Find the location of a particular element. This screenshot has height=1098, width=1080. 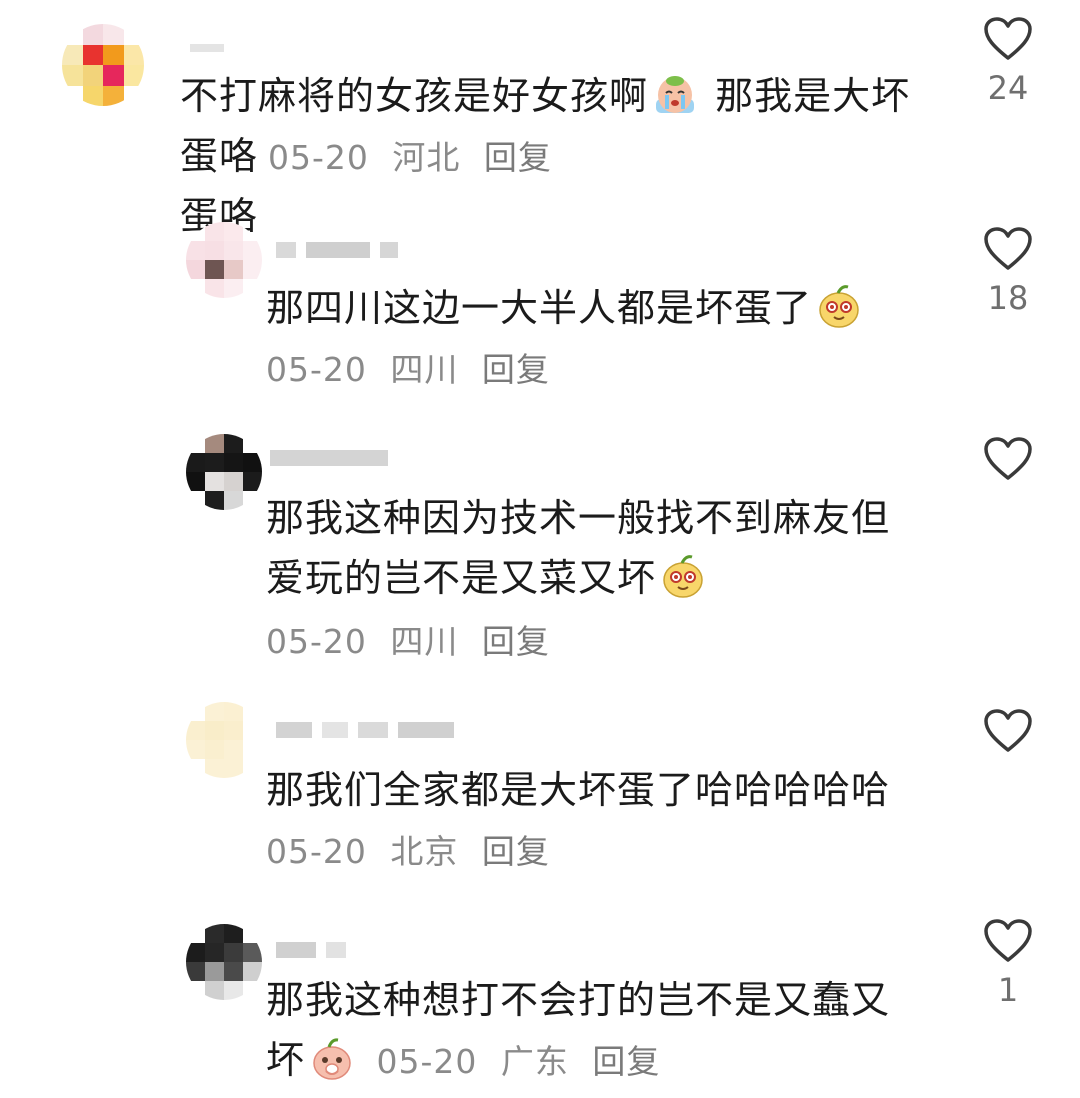

comment-meta: 05-20 河北 回复 is located at coordinates (416, 158).